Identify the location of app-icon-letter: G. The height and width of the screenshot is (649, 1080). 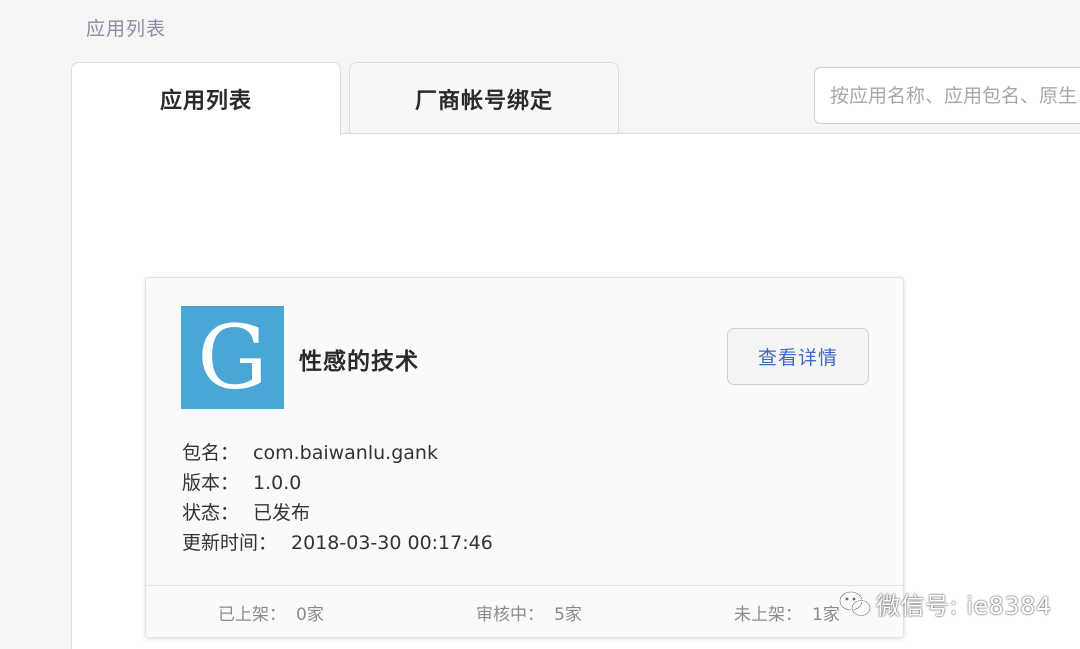
(232, 357).